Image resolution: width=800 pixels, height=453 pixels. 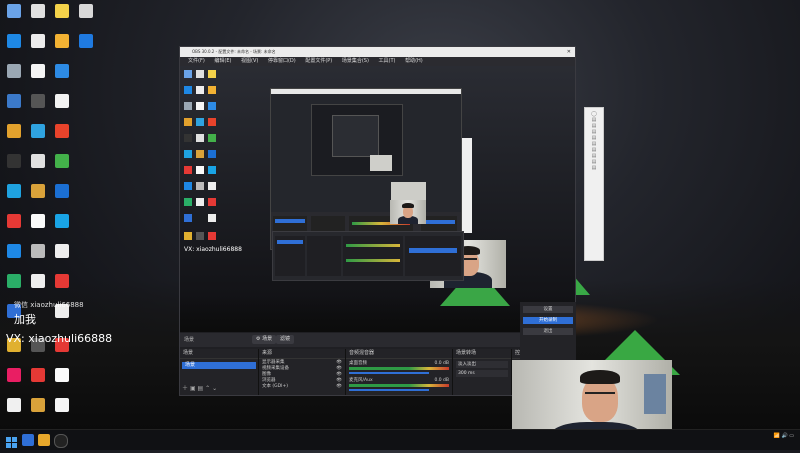 I want to click on gear-icon: ⚙, so click(x=258, y=339).